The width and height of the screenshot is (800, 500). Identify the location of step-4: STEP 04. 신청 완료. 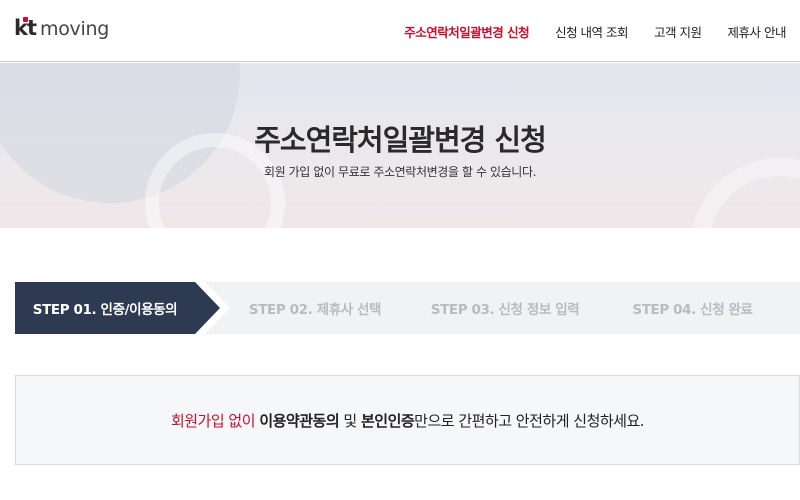
(692, 308).